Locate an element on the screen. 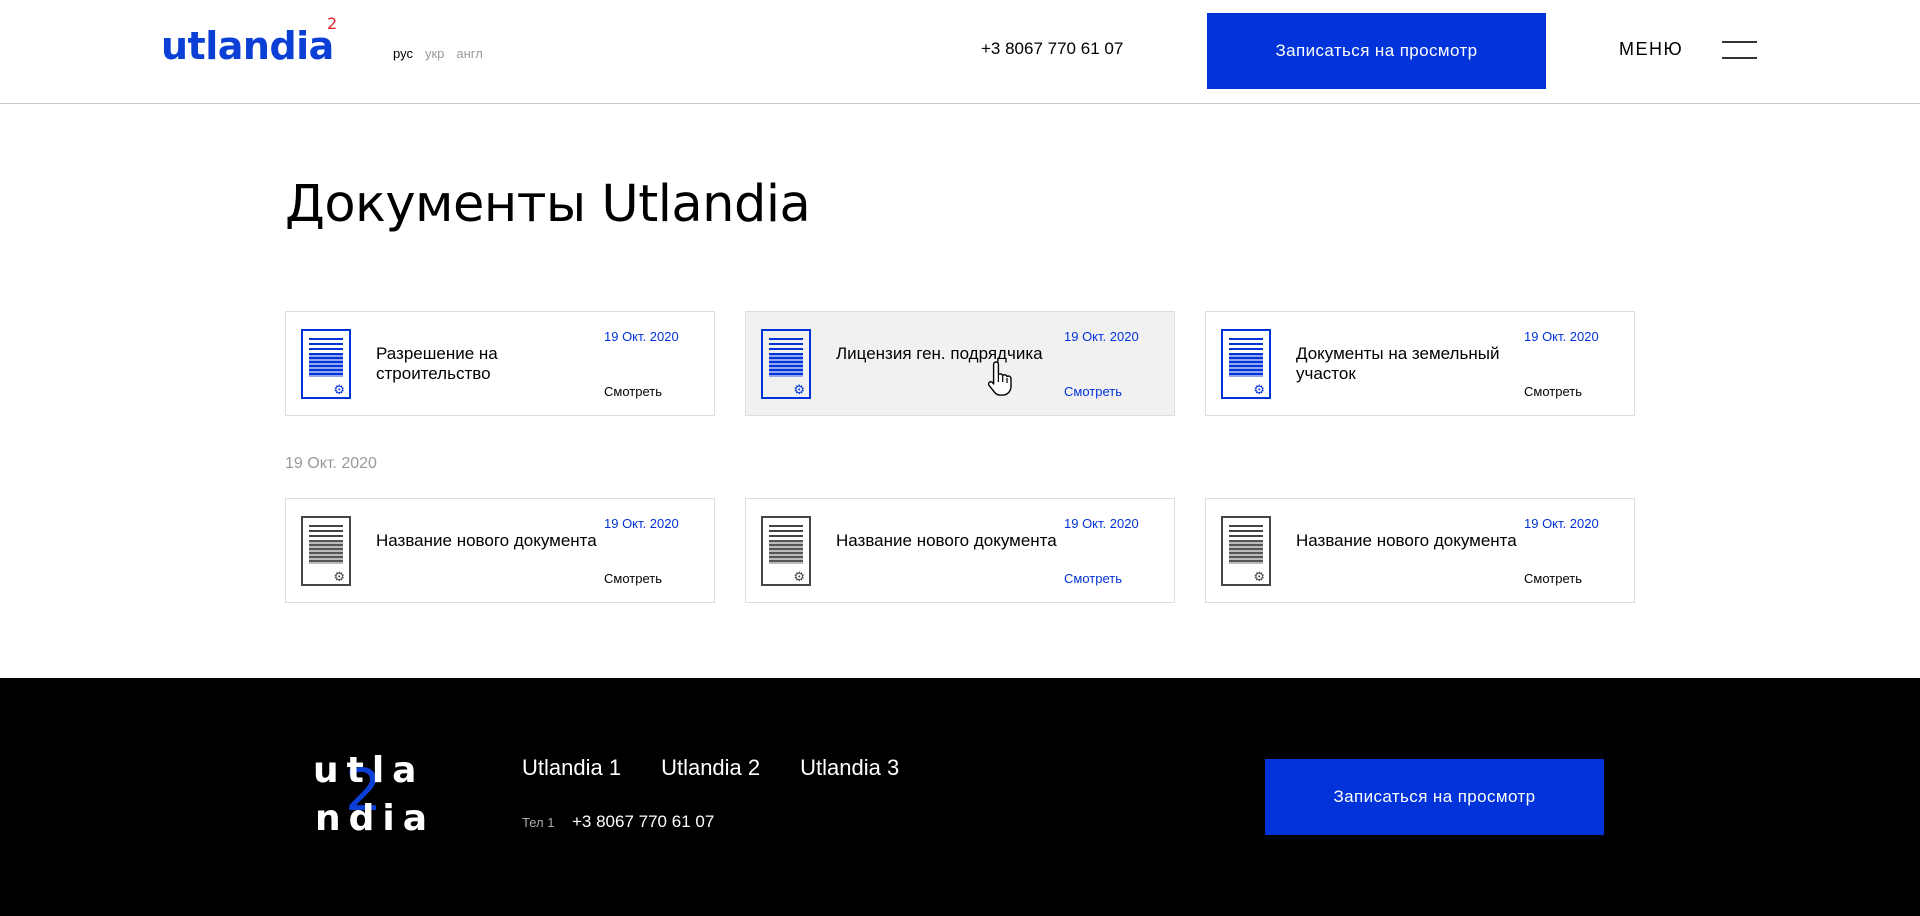 The width and height of the screenshot is (1920, 916). footer-phone: +3 8067 770 61 07 is located at coordinates (643, 822).